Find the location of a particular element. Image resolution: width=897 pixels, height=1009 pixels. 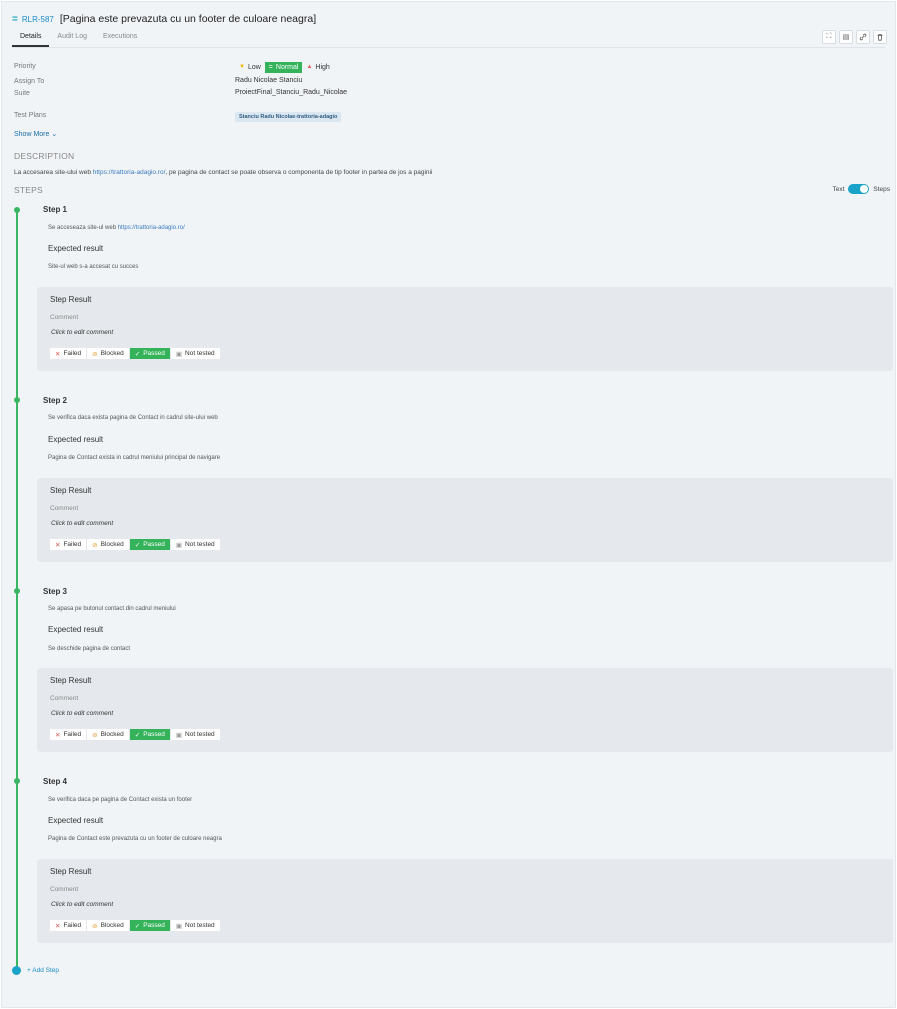

expand-icon: ⛶ is located at coordinates (829, 37).